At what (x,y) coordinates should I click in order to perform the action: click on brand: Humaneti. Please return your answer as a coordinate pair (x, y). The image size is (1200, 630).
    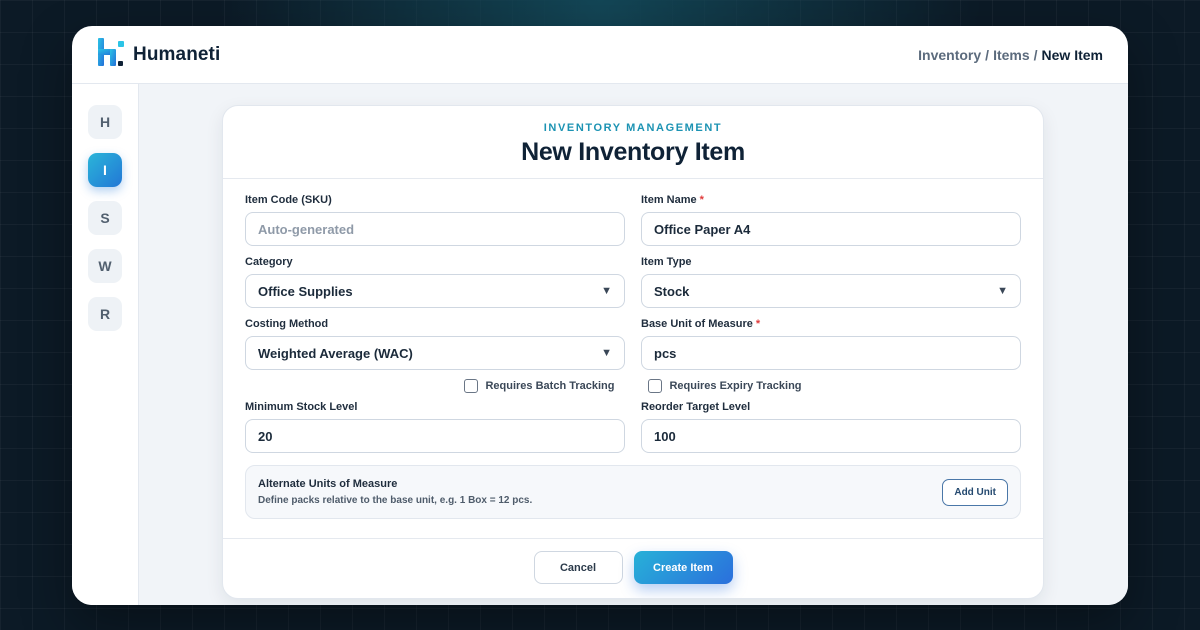
    Looking at the image, I should click on (158, 54).